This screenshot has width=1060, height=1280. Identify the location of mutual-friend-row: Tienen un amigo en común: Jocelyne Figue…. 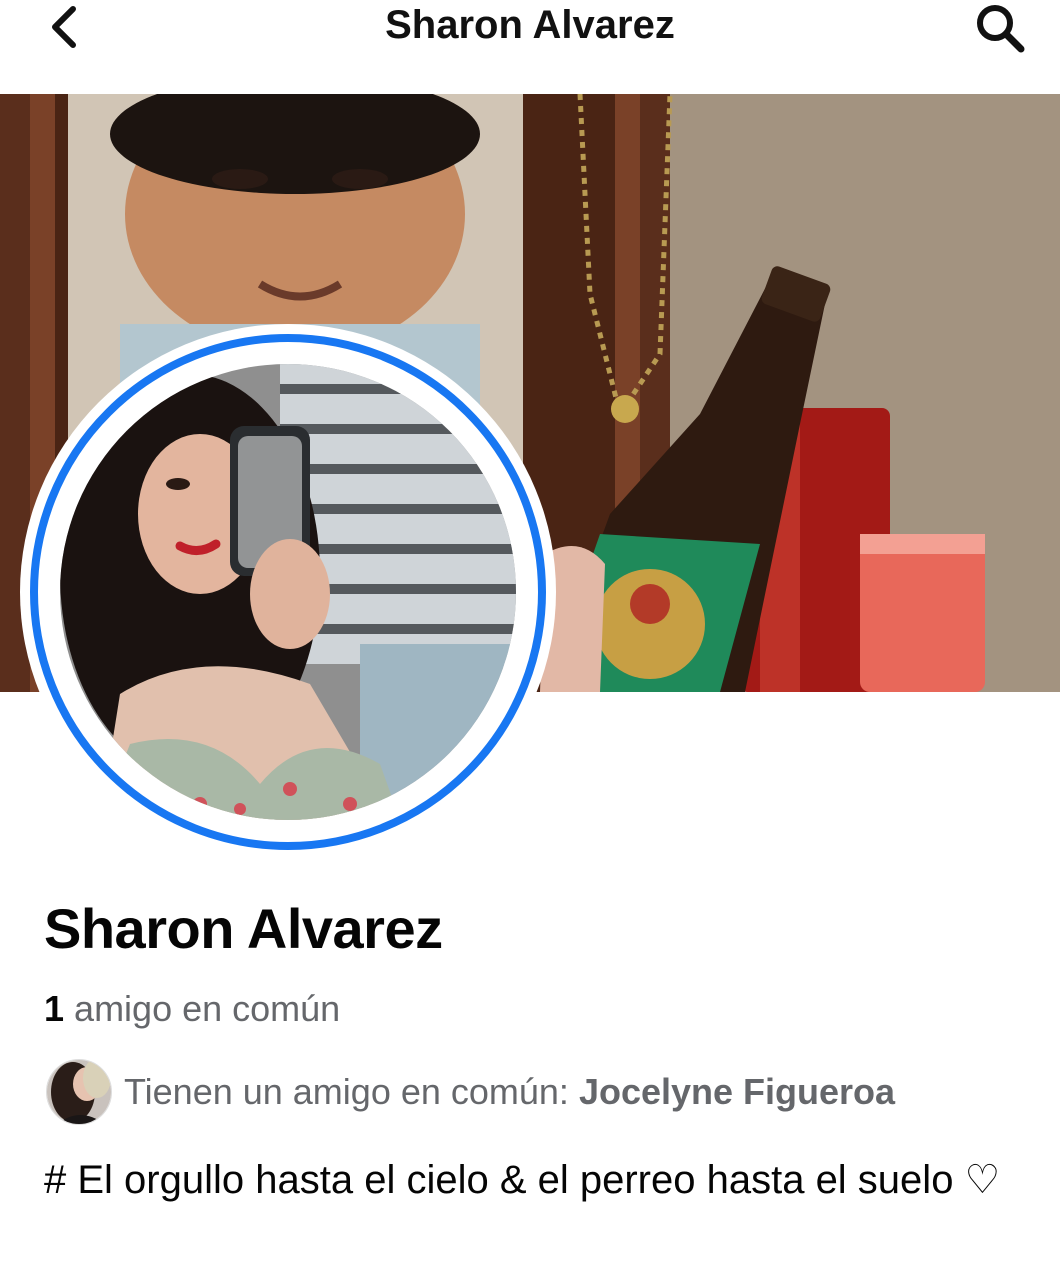
(470, 1092).